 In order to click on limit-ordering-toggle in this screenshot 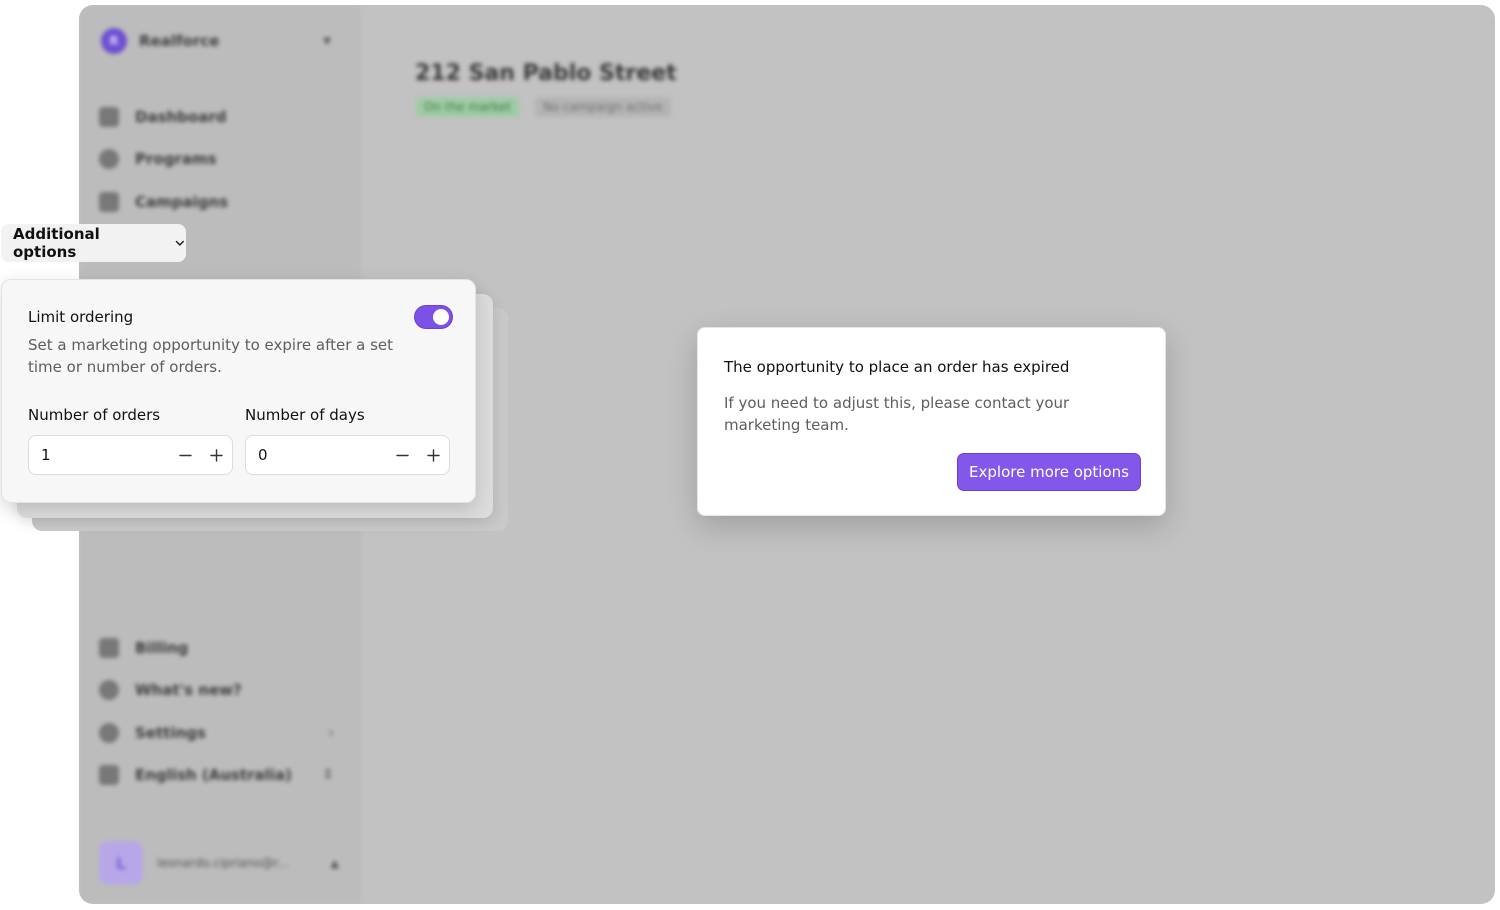, I will do `click(433, 317)`.